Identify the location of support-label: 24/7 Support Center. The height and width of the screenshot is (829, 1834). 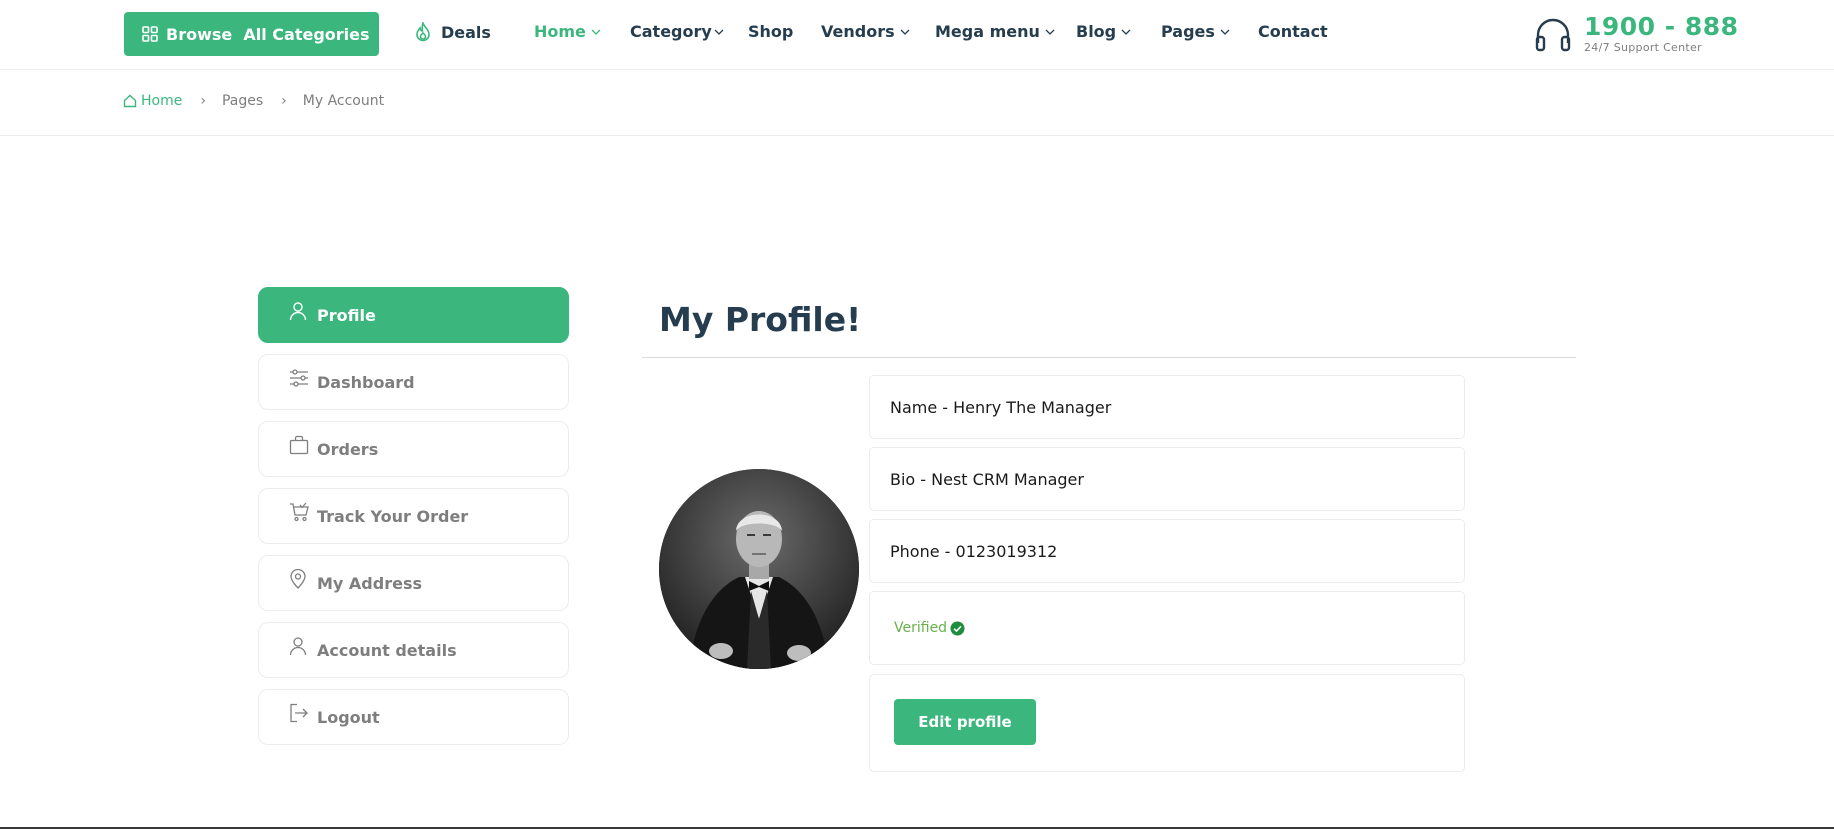
(1643, 47).